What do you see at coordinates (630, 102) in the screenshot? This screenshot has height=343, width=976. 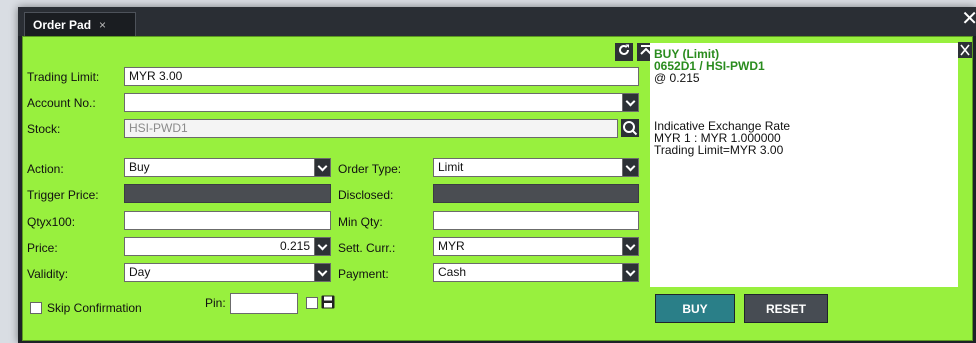 I see `account-no-dropdown-icon` at bounding box center [630, 102].